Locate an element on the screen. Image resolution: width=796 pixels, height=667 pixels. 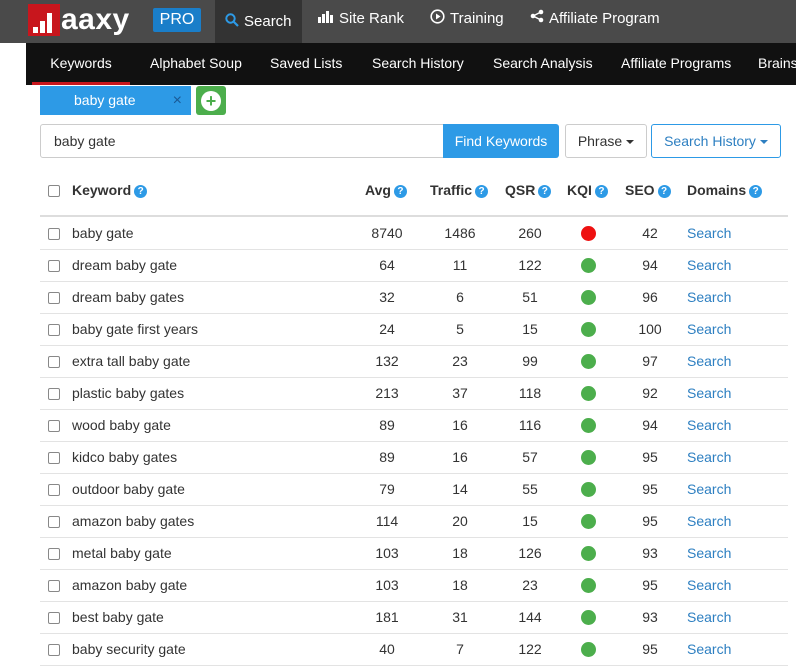
nav-site-rank: Site Rank is located at coordinates (361, 18).